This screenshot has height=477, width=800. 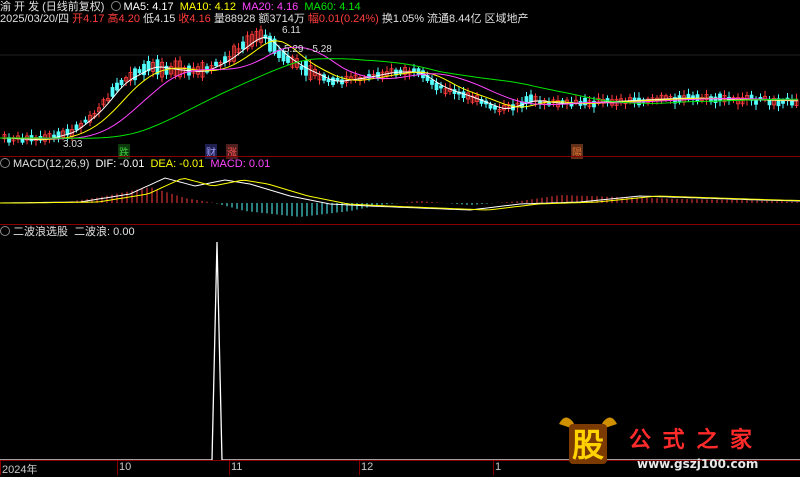 What do you see at coordinates (237, 467) in the screenshot?
I see `x-axis-label: 11` at bounding box center [237, 467].